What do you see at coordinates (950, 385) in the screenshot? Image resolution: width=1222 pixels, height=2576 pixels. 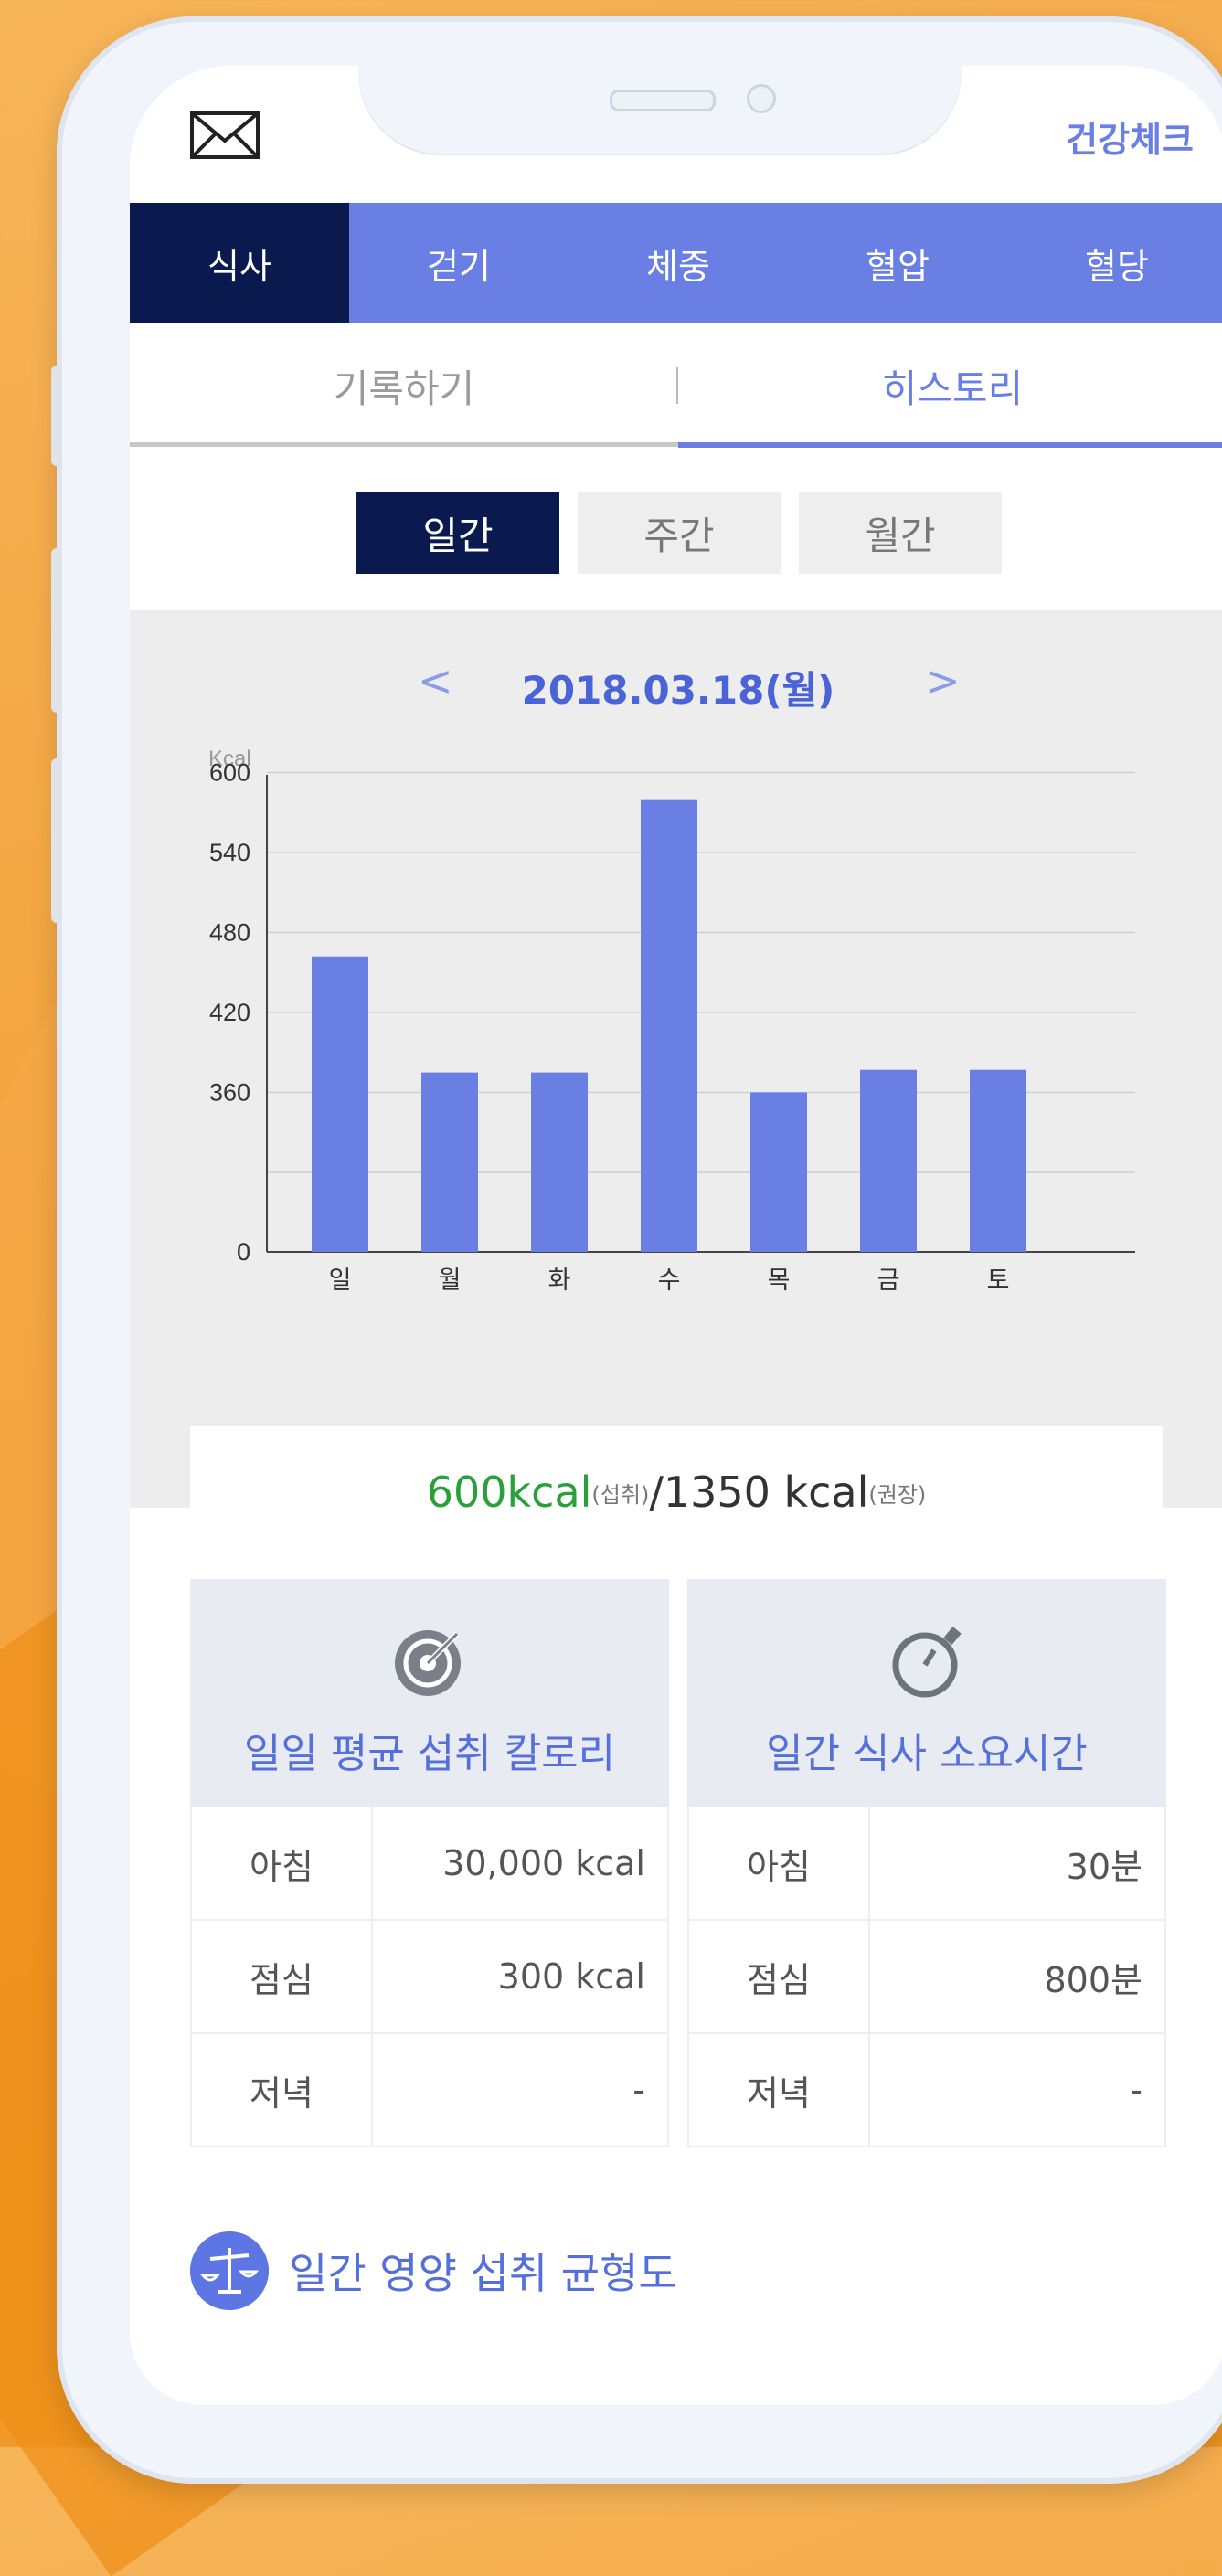 I see `subtab-history: 히스토리` at bounding box center [950, 385].